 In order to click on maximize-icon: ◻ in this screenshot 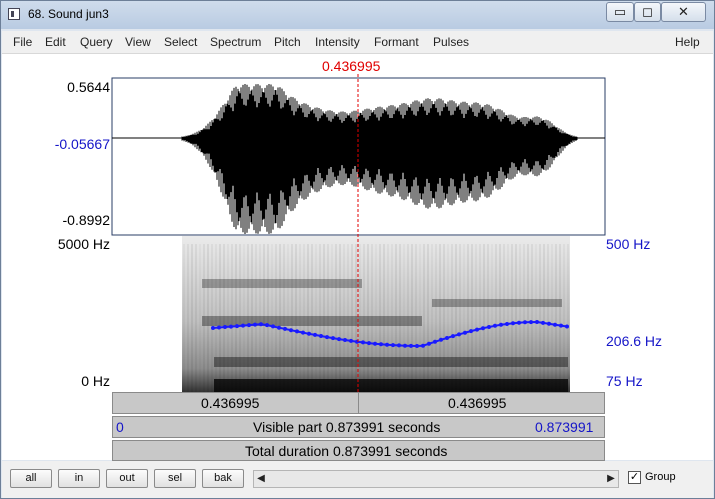, I will do `click(647, 11)`.